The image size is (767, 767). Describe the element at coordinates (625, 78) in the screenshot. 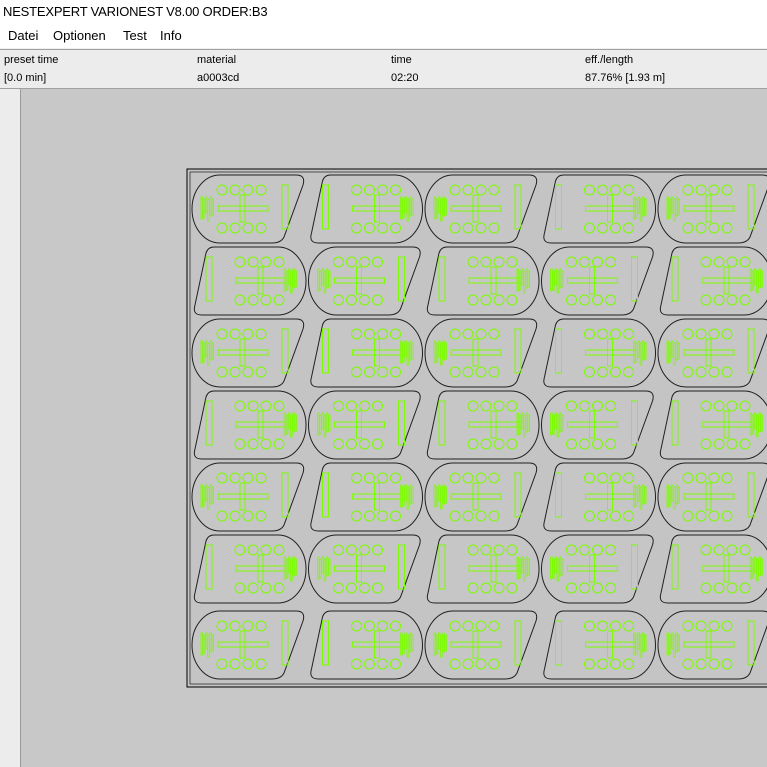

I see `efficiency-value: 87.76% [1.93 m]` at that location.